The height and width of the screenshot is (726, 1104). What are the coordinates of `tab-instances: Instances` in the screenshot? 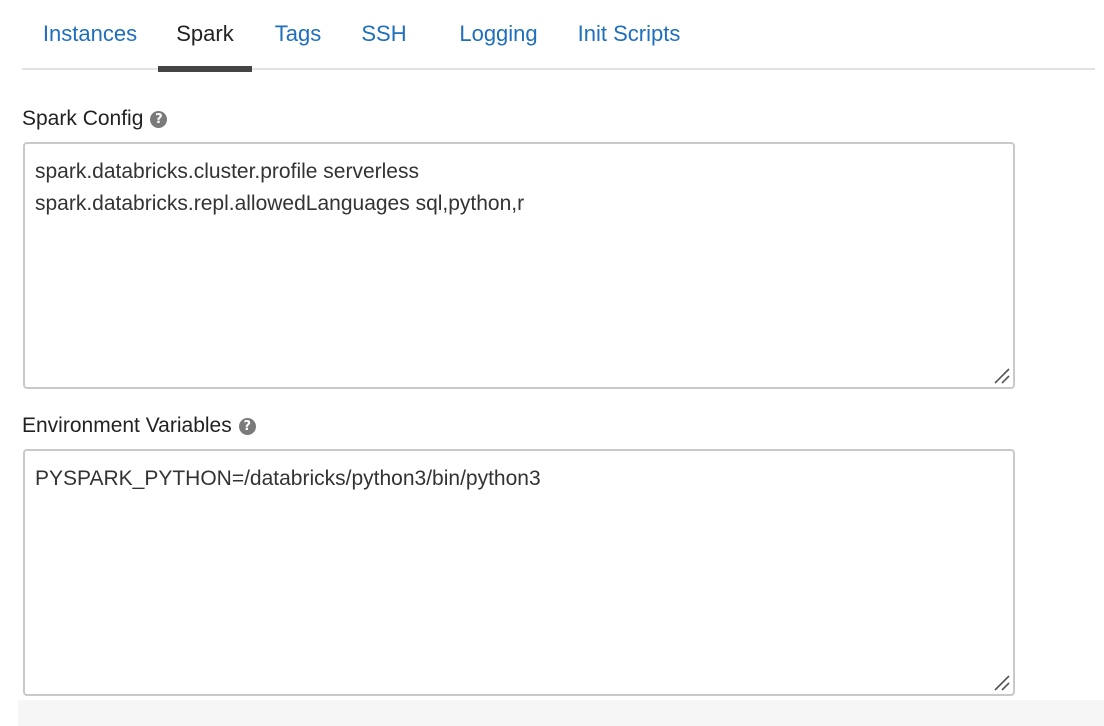 It's located at (90, 35).